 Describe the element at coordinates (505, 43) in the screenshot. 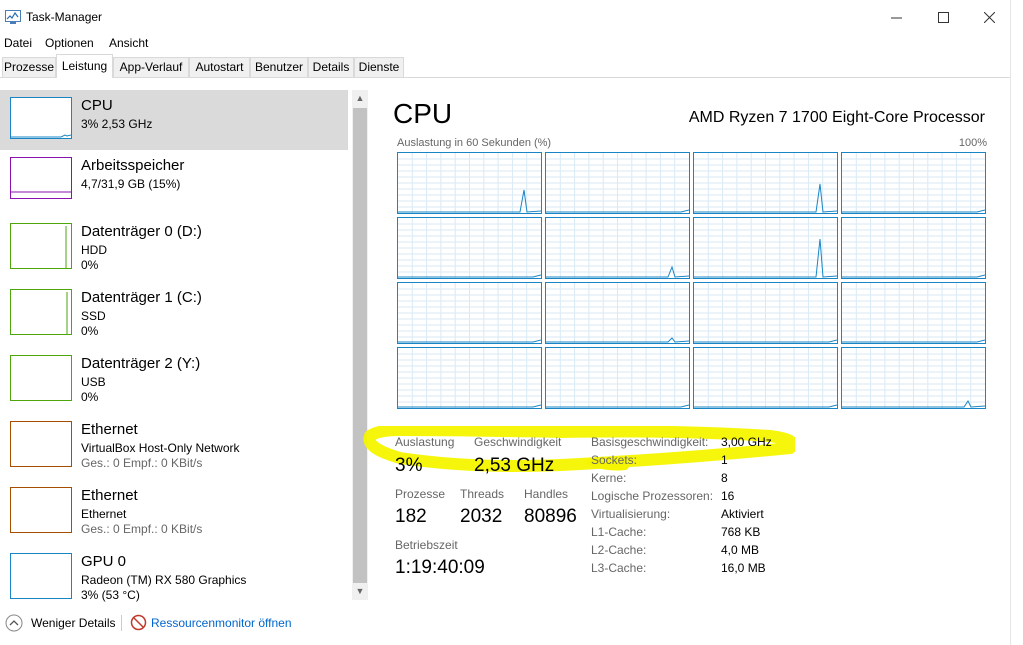

I see `menu-bar: Datei Optionen Ansicht` at that location.